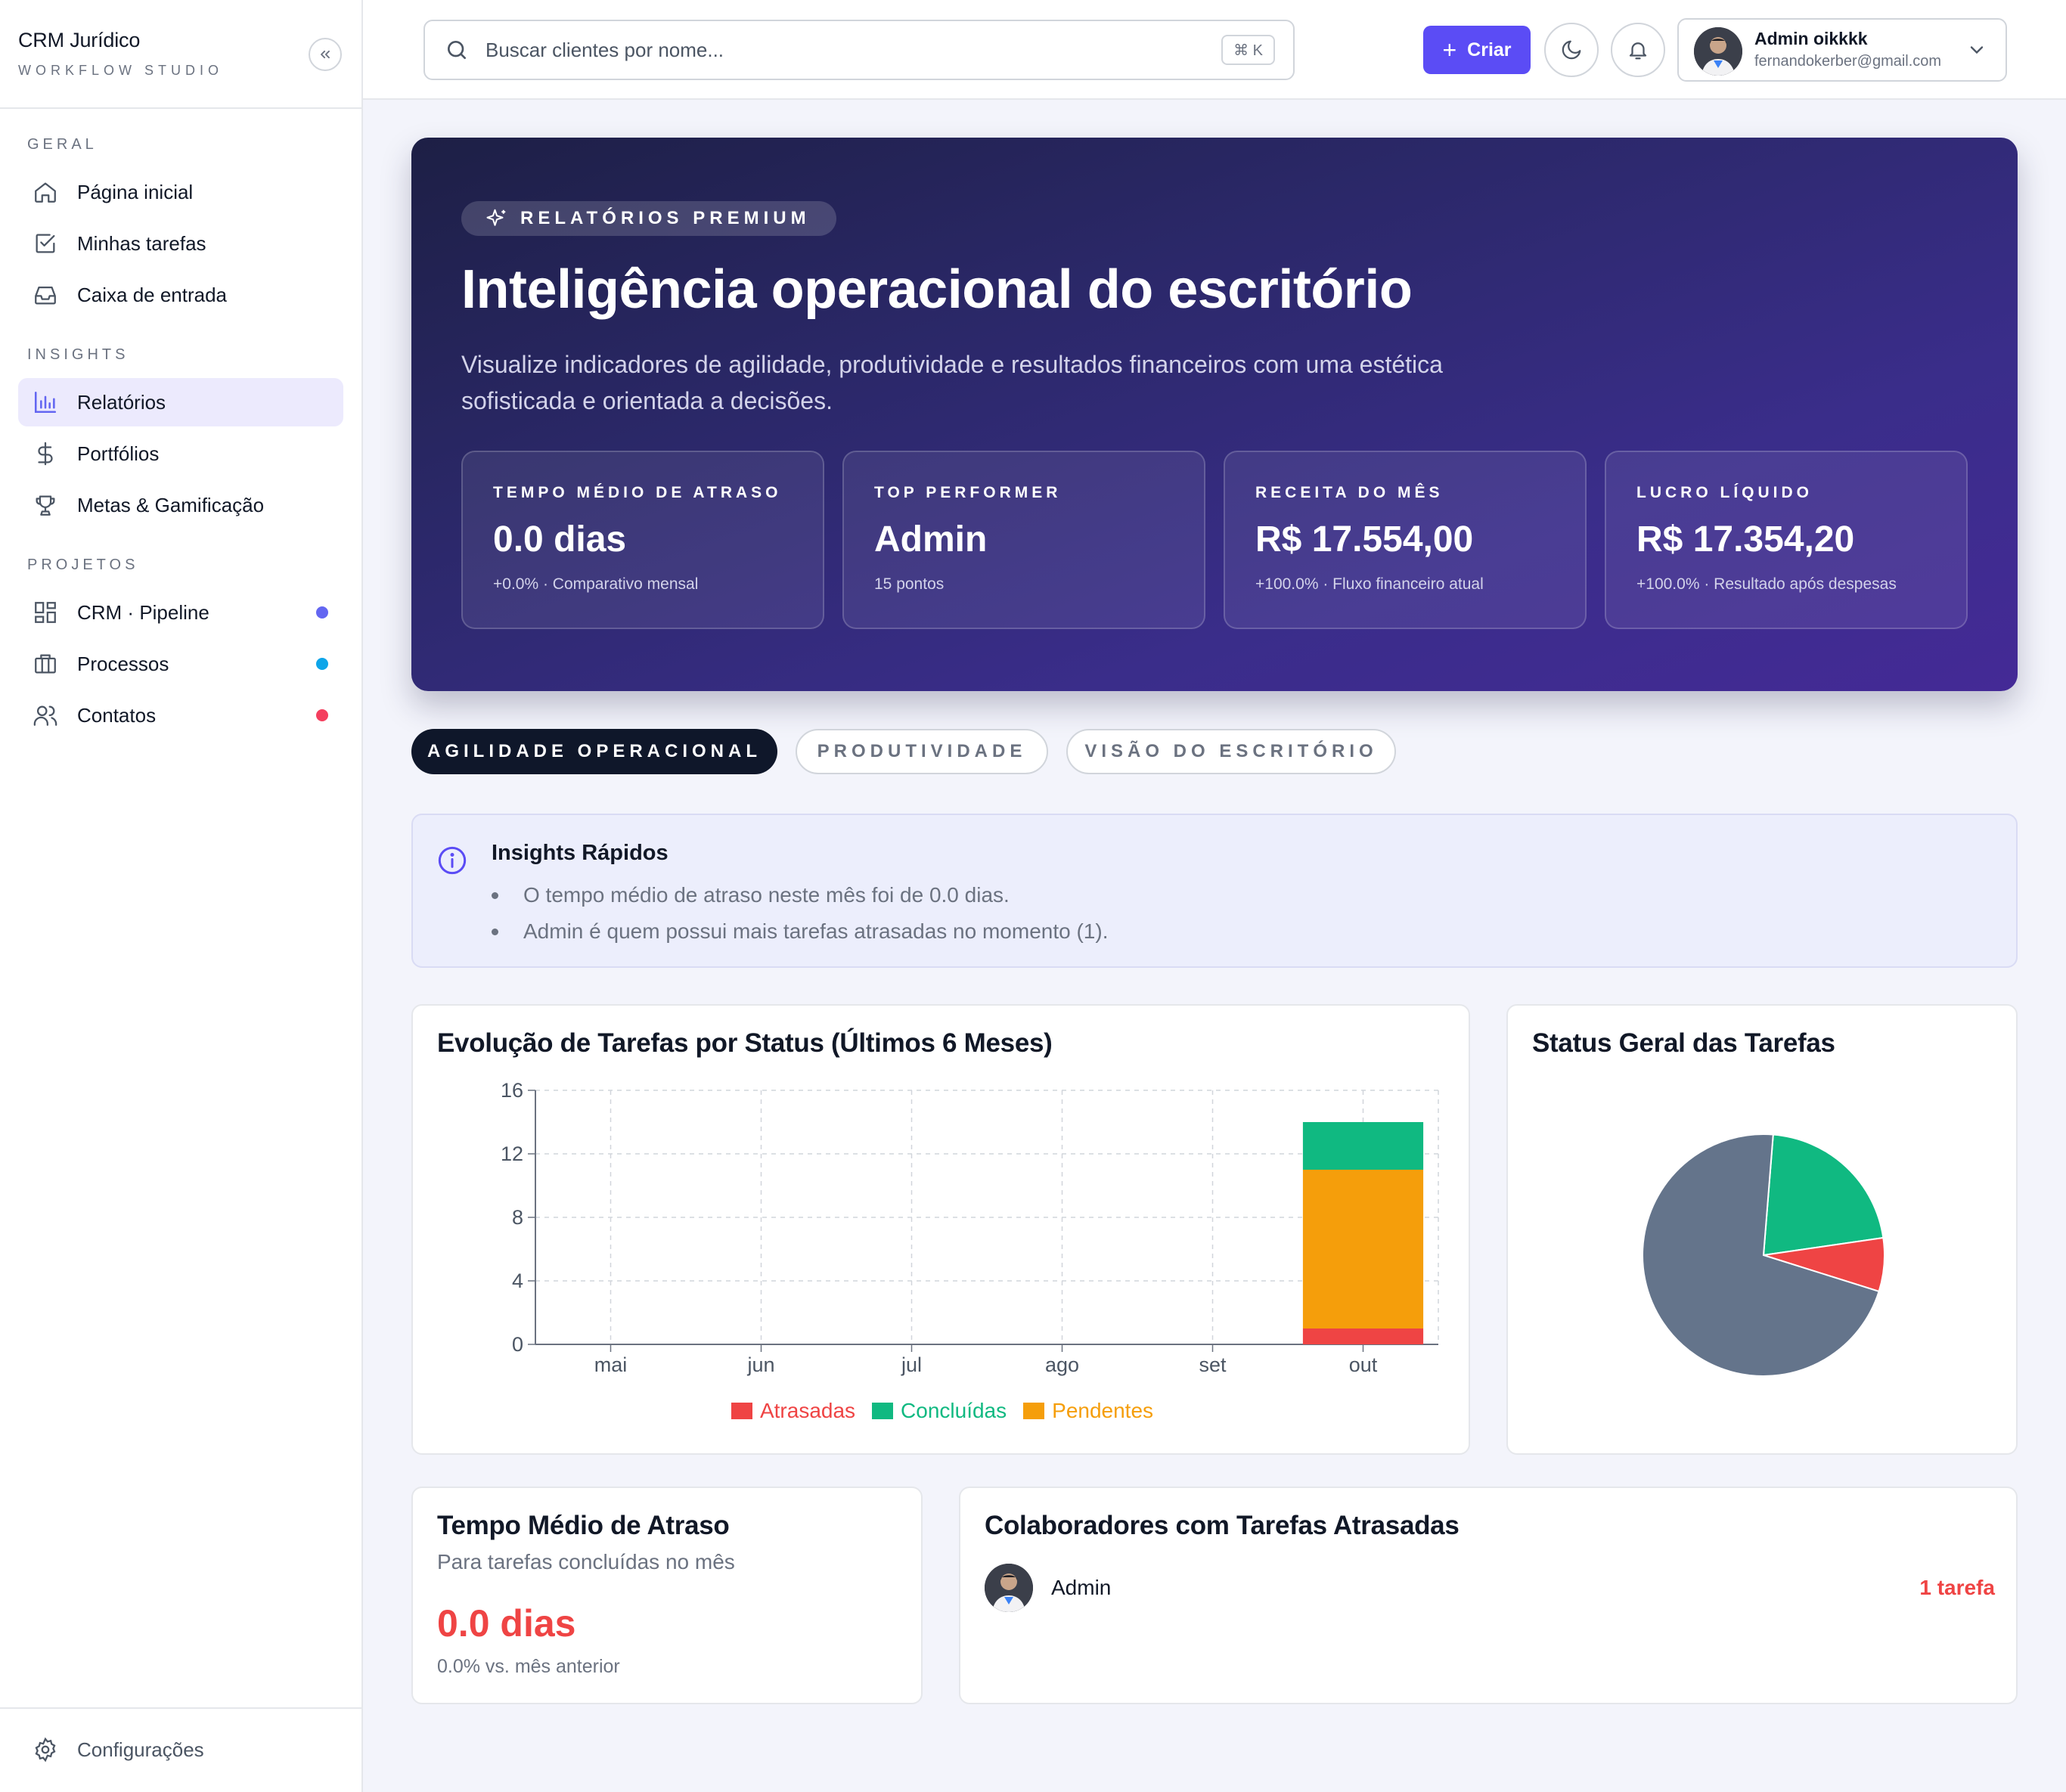 The height and width of the screenshot is (1792, 2066). Describe the element at coordinates (1811, 38) in the screenshot. I see `user-name: Admin oikkkk` at that location.